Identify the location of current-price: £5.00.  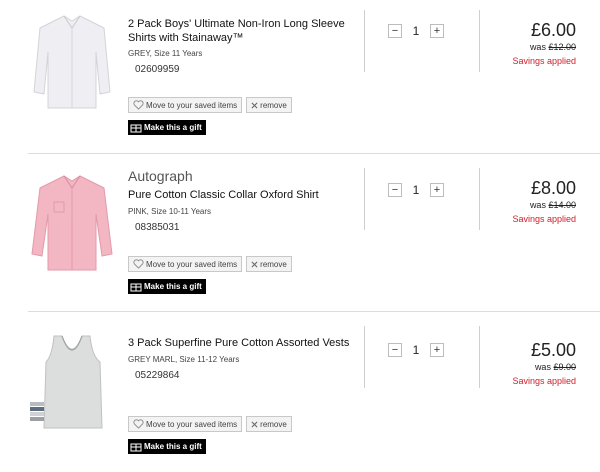
(553, 350).